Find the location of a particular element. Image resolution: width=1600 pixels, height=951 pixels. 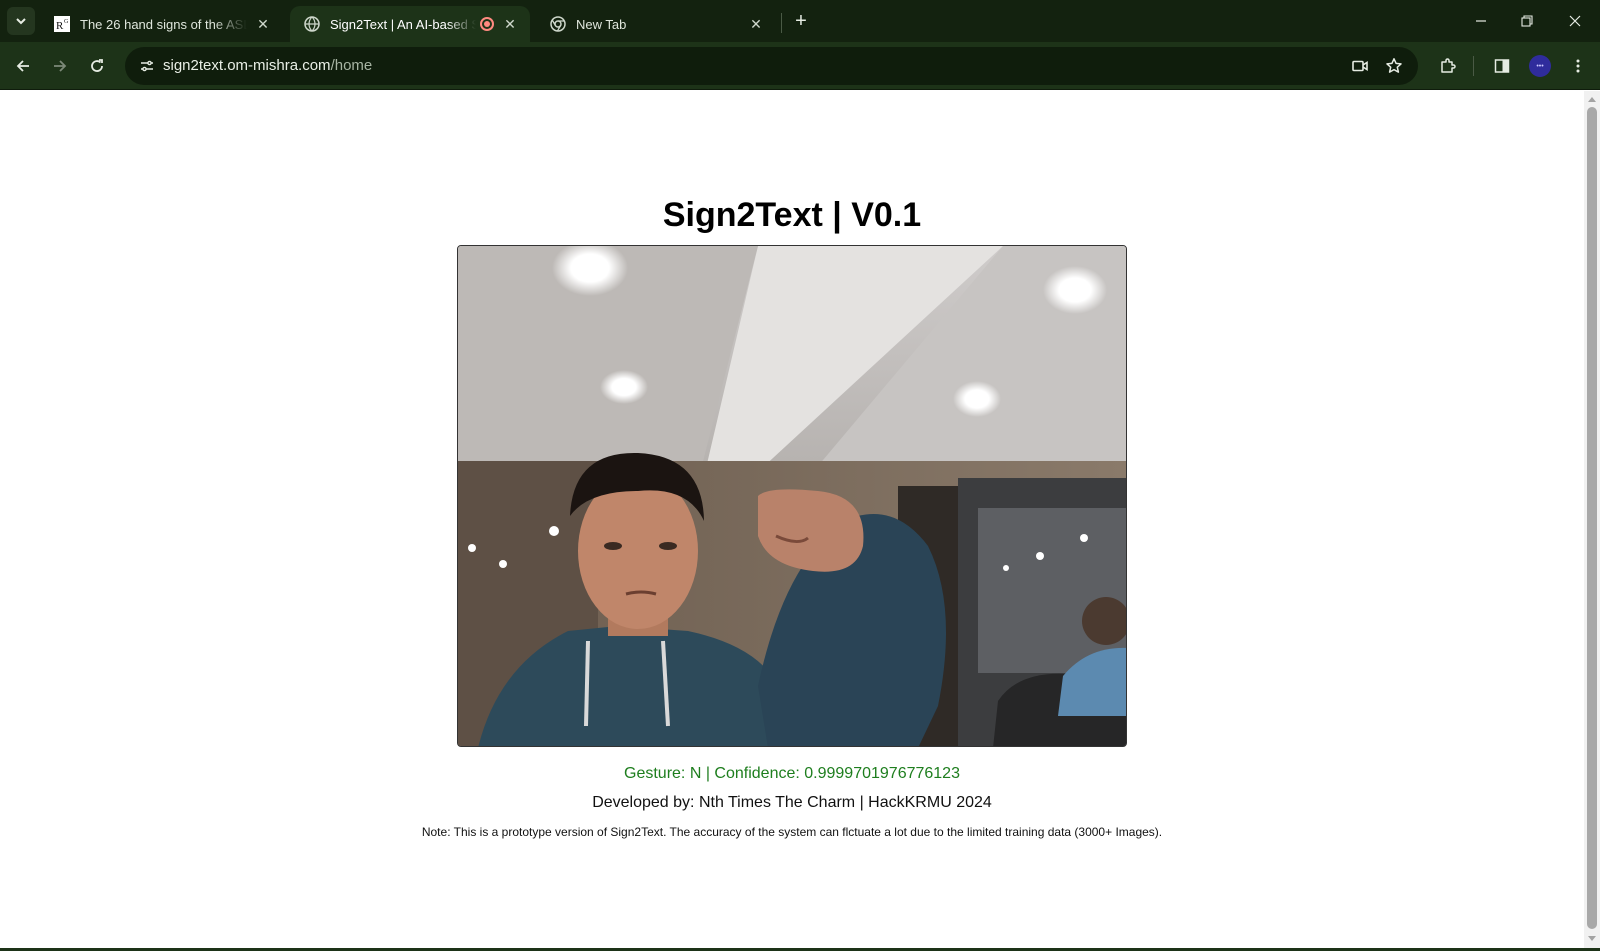

close-window-button is located at coordinates (1575, 21).